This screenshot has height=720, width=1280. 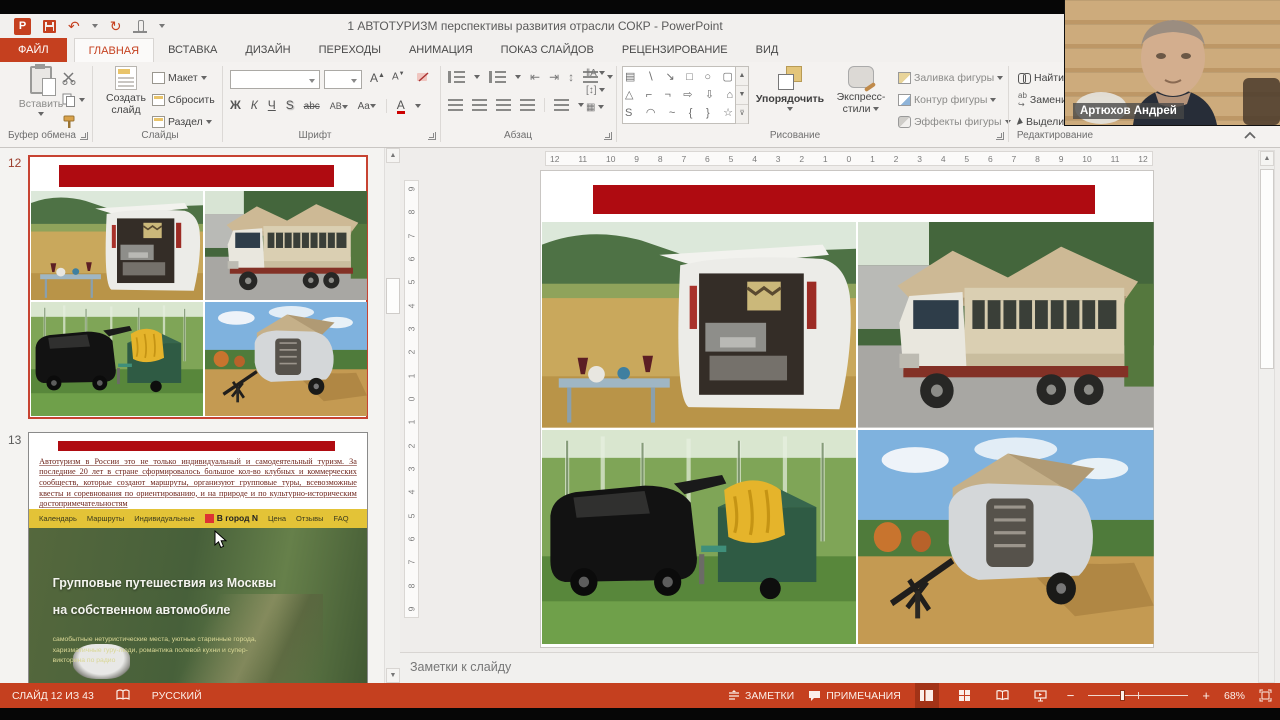 I want to click on font-name-combobox, so click(x=275, y=79).